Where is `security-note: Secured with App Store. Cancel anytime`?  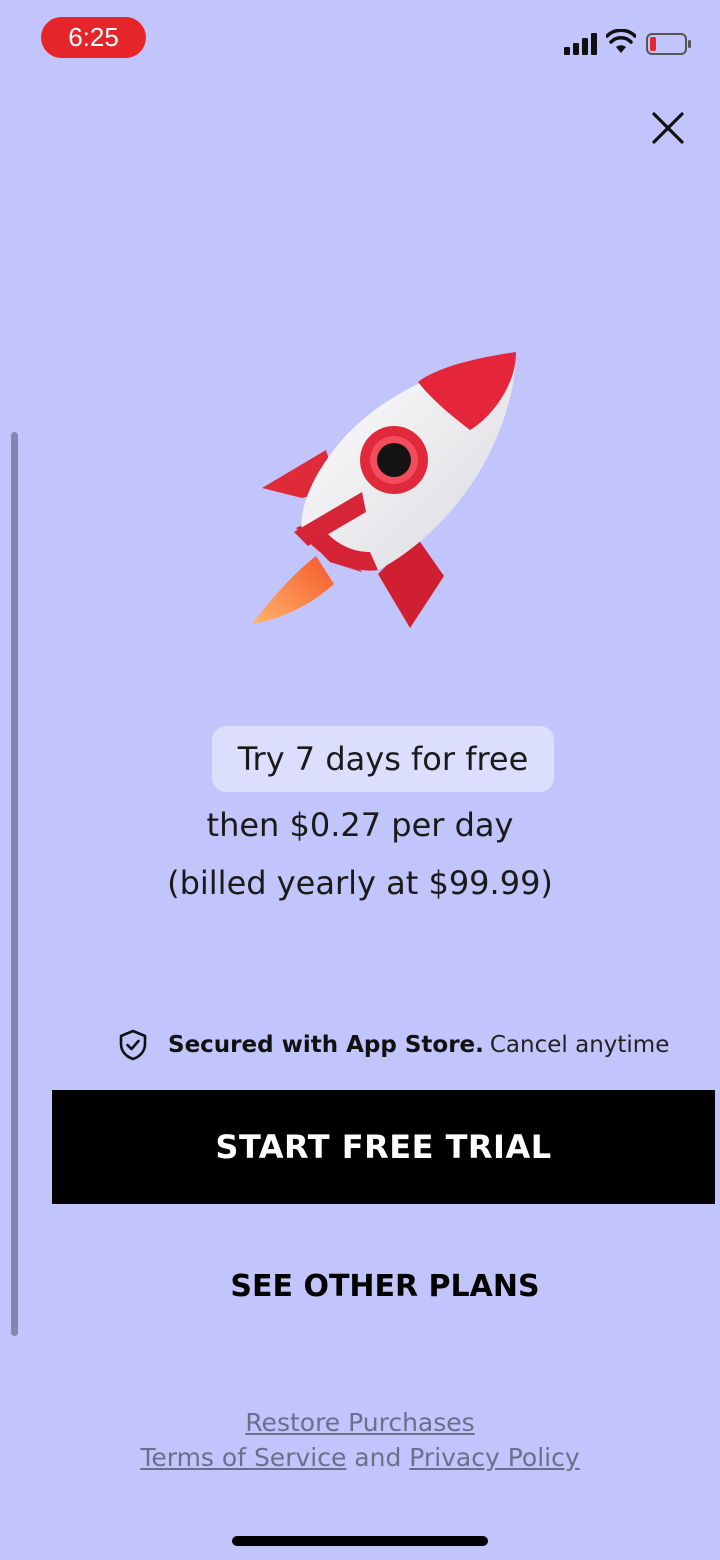
security-note: Secured with App Store. Cancel anytime is located at coordinates (398, 1045).